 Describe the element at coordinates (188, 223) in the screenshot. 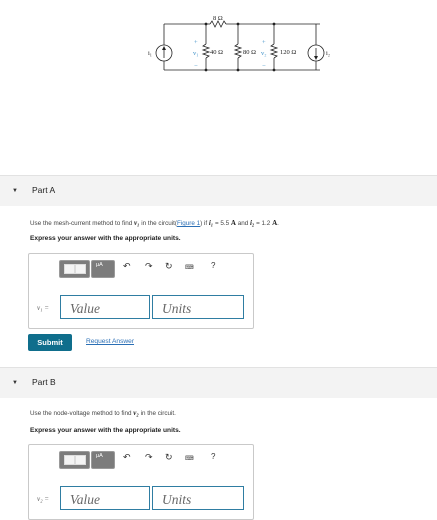

I see `figure-link: Figure 1` at that location.